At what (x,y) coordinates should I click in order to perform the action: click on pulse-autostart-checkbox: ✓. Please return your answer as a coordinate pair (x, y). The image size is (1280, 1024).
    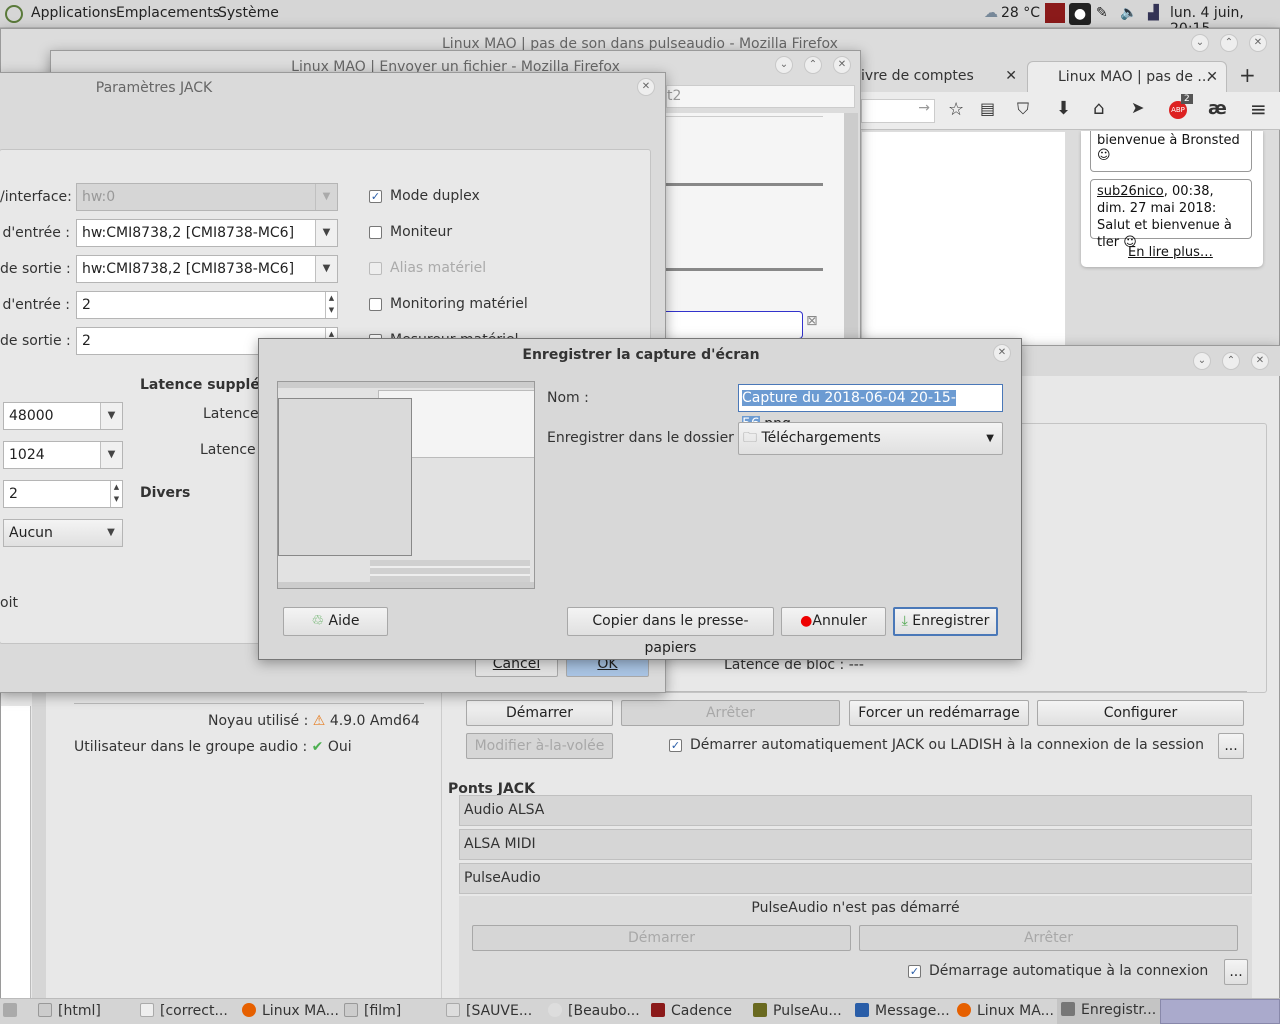
    Looking at the image, I should click on (914, 971).